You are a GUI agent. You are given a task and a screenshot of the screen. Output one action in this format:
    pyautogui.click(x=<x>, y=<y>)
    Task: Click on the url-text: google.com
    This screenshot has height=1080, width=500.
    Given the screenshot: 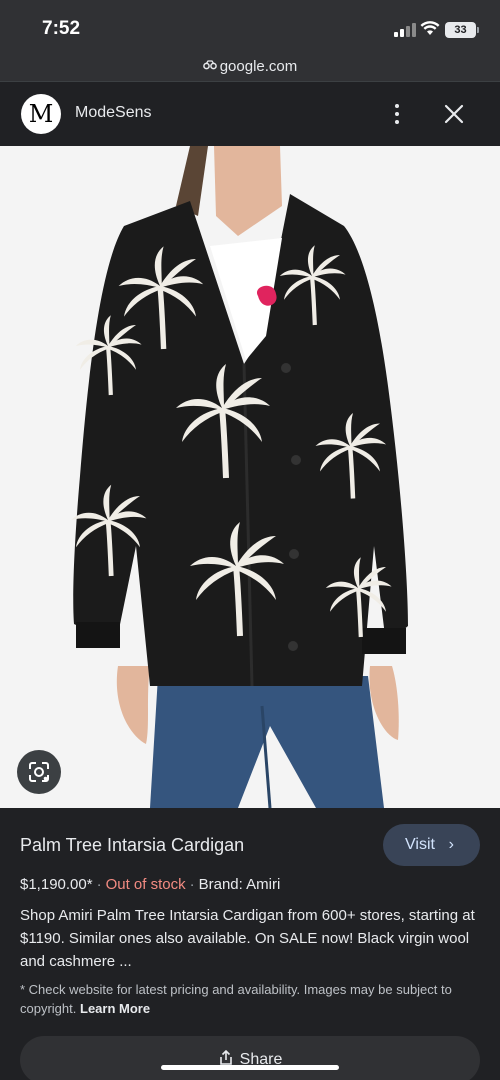 What is the action you would take?
    pyautogui.click(x=258, y=66)
    